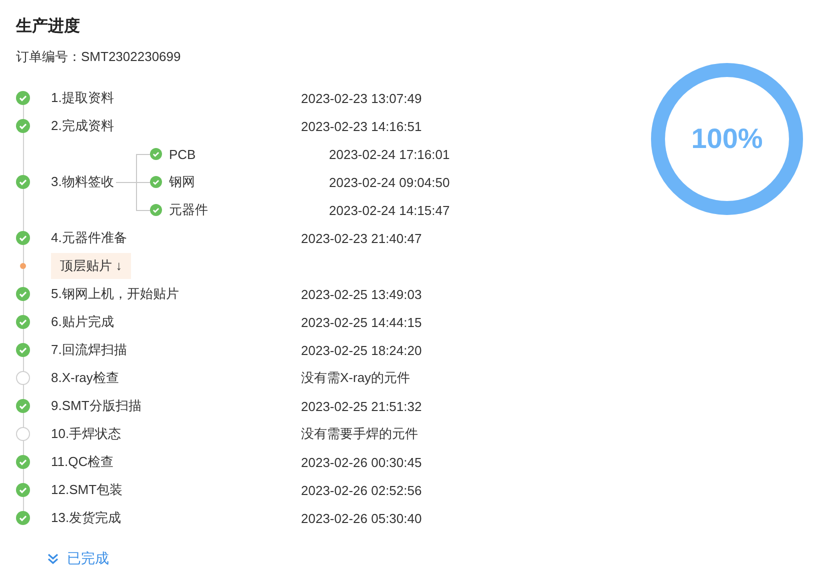 The image size is (826, 585). I want to click on step-time: 2023-02-26 05:30:40, so click(361, 518).